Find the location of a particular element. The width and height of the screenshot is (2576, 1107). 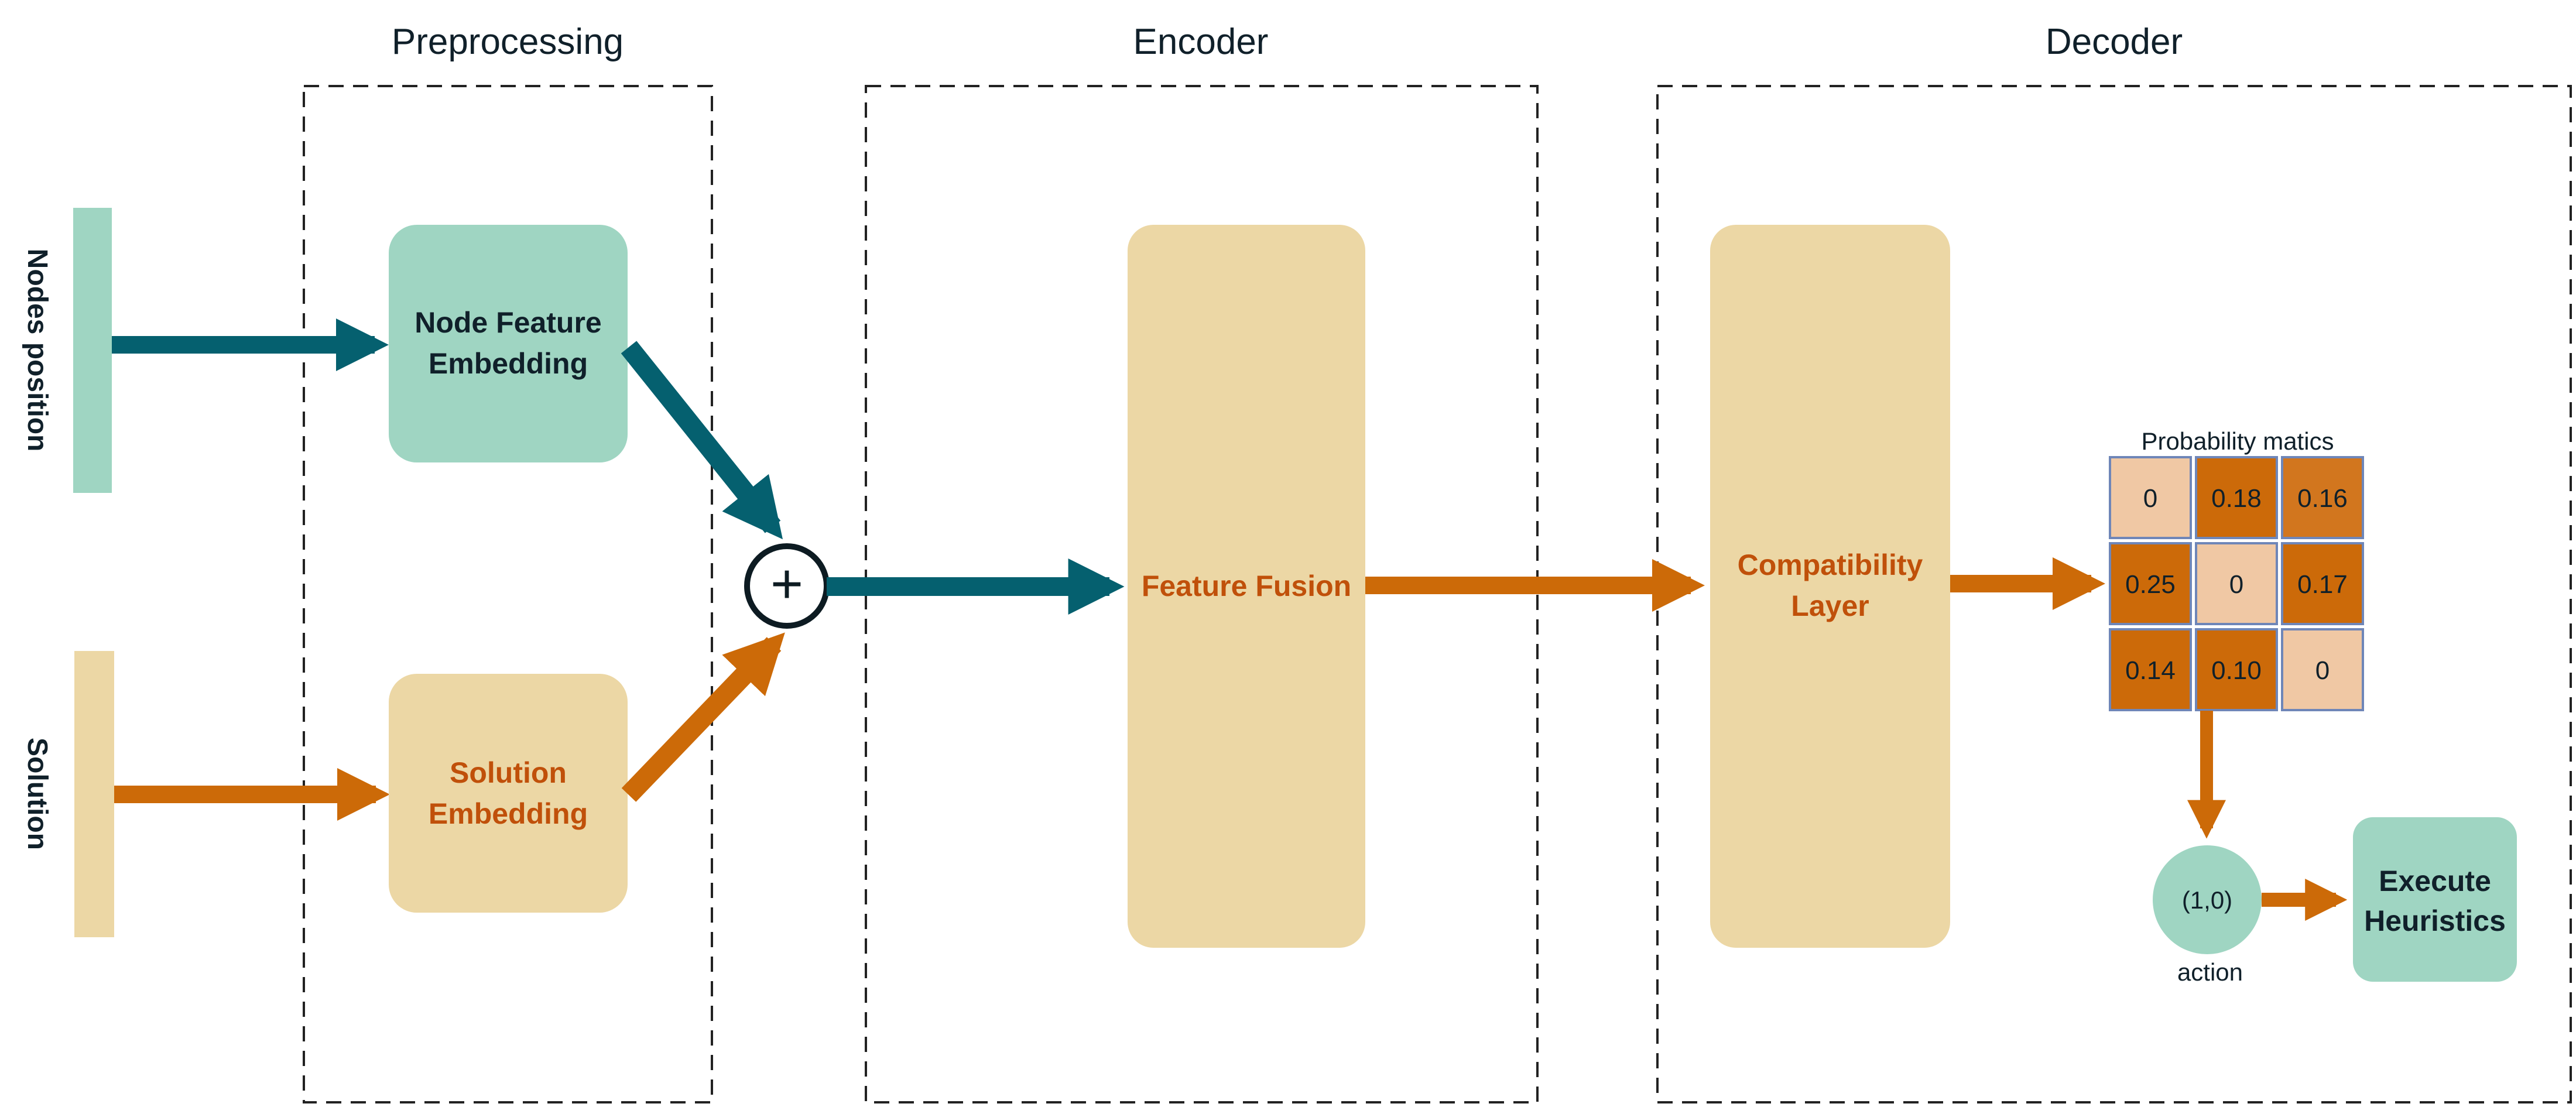

solution-label: Solution is located at coordinates (38, 794).